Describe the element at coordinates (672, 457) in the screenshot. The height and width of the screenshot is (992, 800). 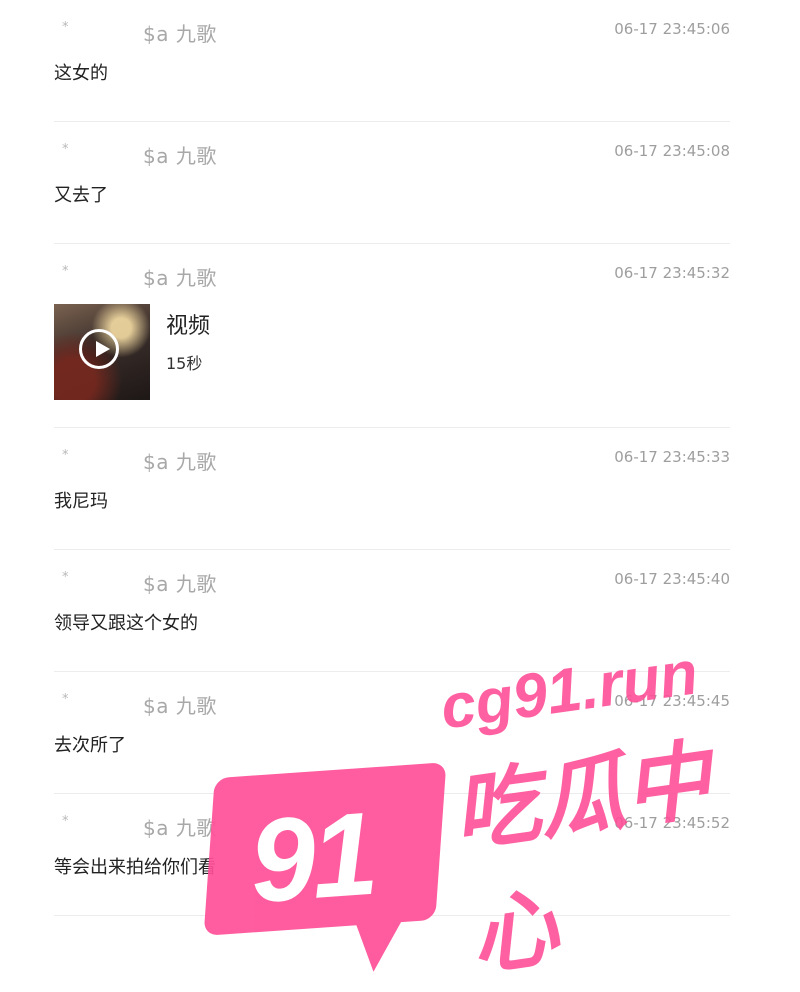
I see `message-timestamp: 06-17 23:45:33` at that location.